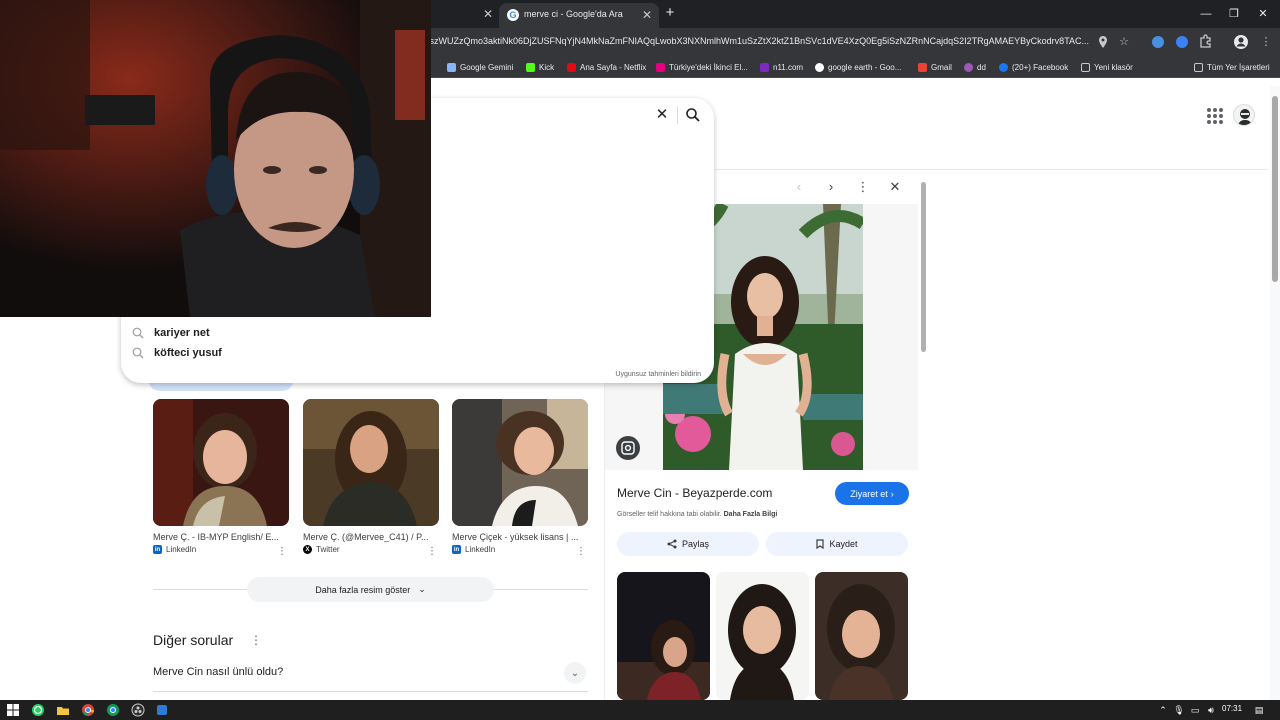  Describe the element at coordinates (658, 374) in the screenshot. I see `report-predictions-link: Uygunsuz tahminleri bildirin` at that location.